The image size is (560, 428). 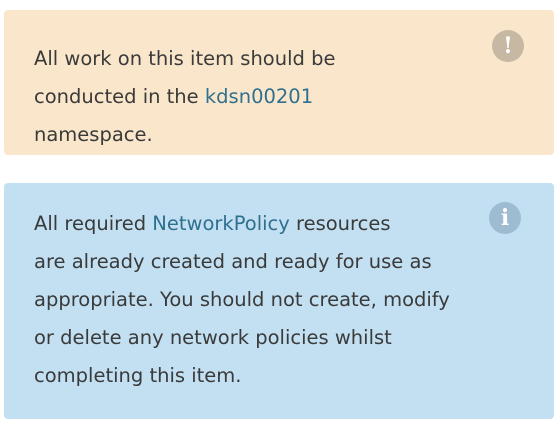 I want to click on exclamation-icon: !, so click(x=508, y=46).